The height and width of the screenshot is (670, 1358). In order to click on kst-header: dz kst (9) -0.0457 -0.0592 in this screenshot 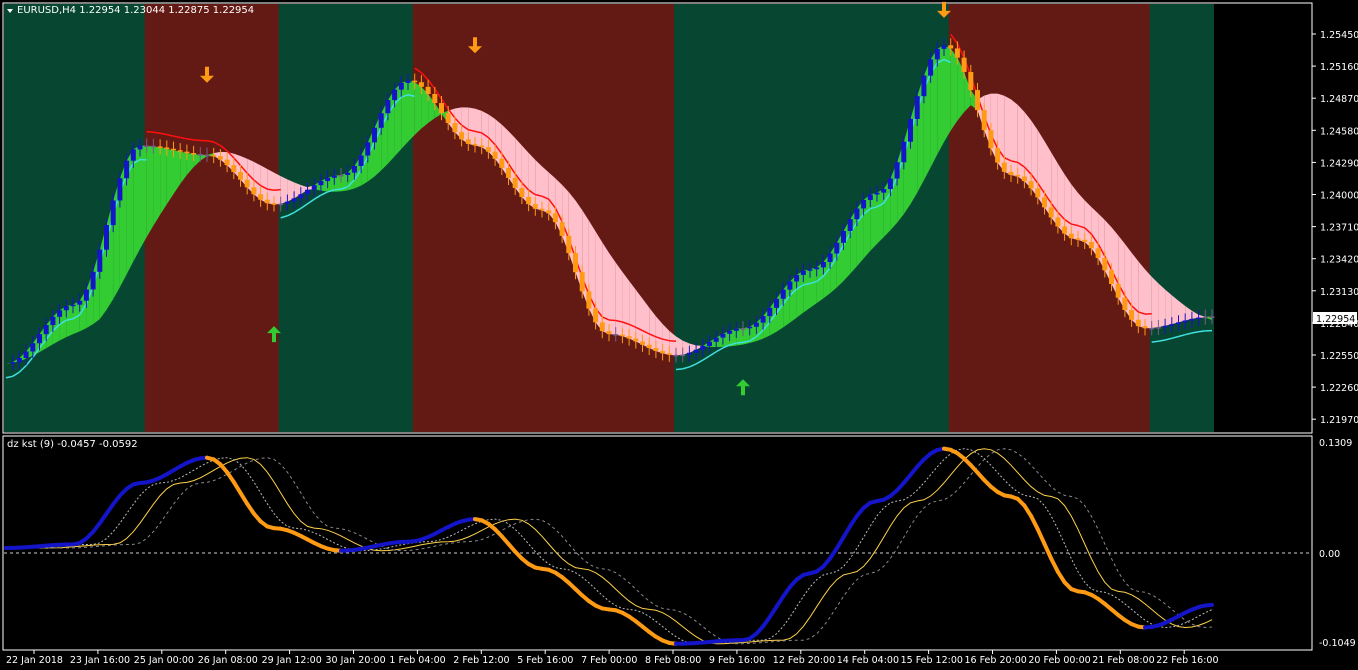, I will do `click(72, 444)`.